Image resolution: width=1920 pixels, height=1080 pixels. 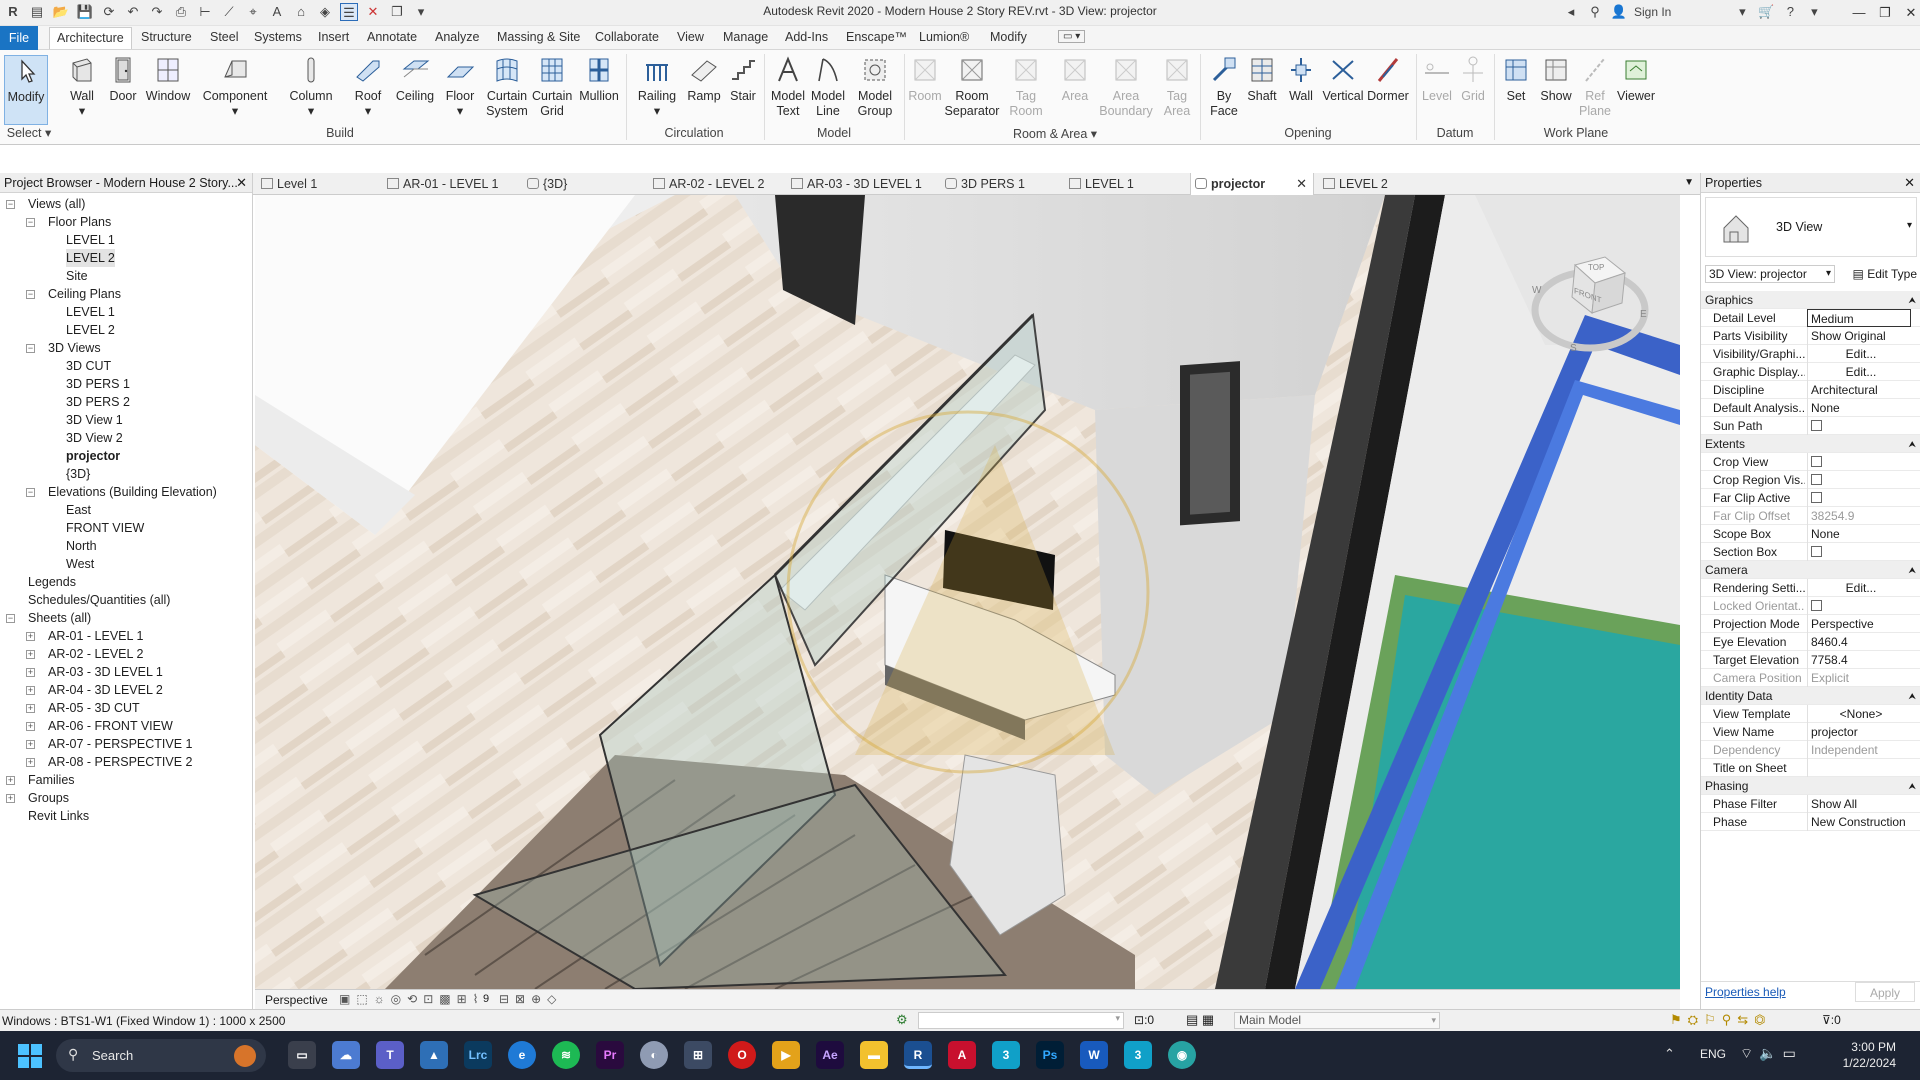 What do you see at coordinates (657, 87) in the screenshot?
I see `railing-button: Railing ▾` at bounding box center [657, 87].